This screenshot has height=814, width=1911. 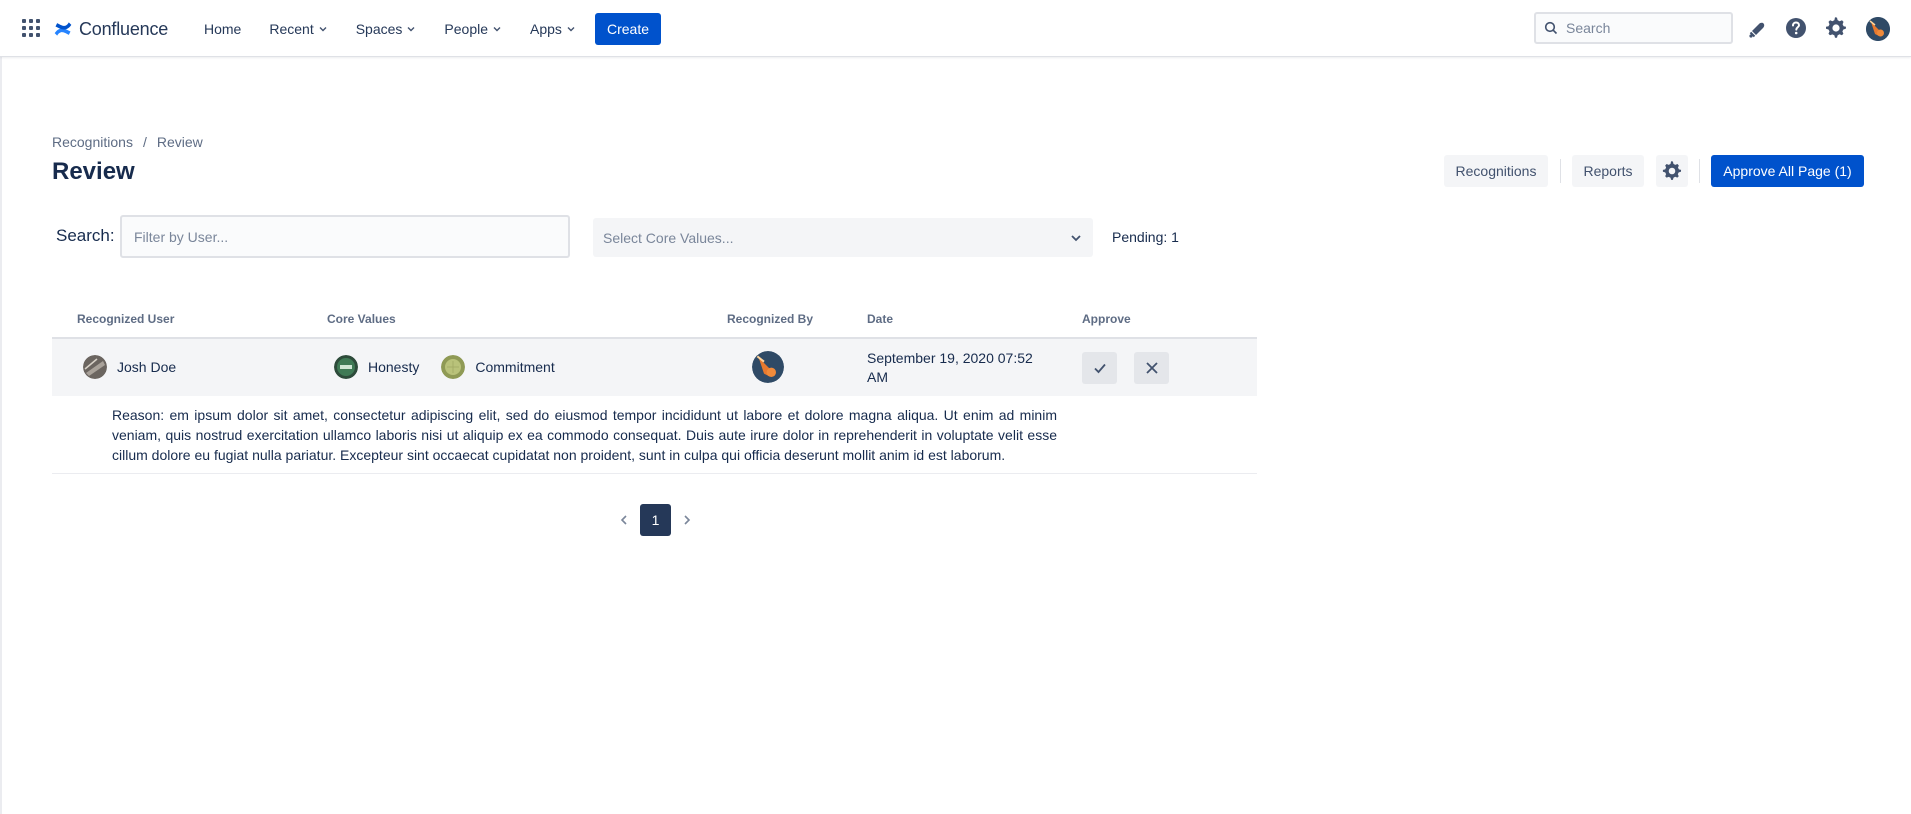 What do you see at coordinates (379, 29) in the screenshot?
I see `nav-item-label: Spaces` at bounding box center [379, 29].